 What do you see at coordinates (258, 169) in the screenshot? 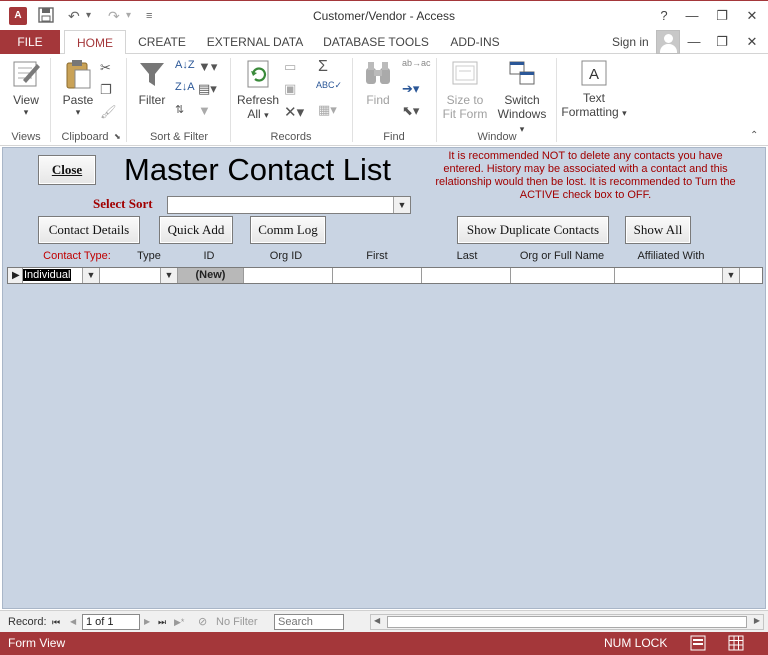
I see `page-title: Master Contact List` at bounding box center [258, 169].